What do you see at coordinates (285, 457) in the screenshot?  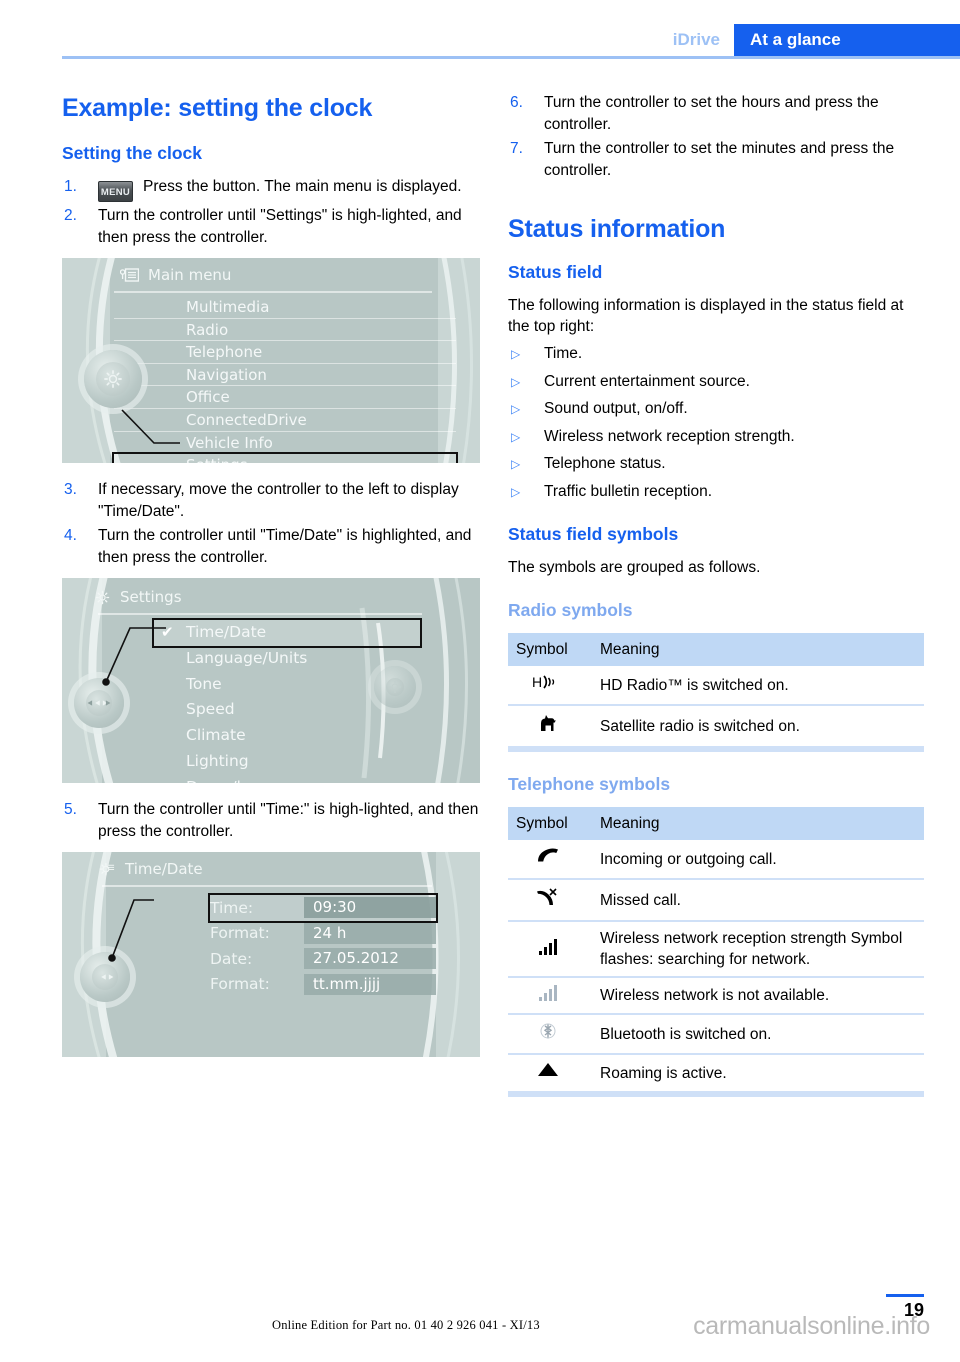 I see `idrive-menu-item-settings: Settings` at bounding box center [285, 457].